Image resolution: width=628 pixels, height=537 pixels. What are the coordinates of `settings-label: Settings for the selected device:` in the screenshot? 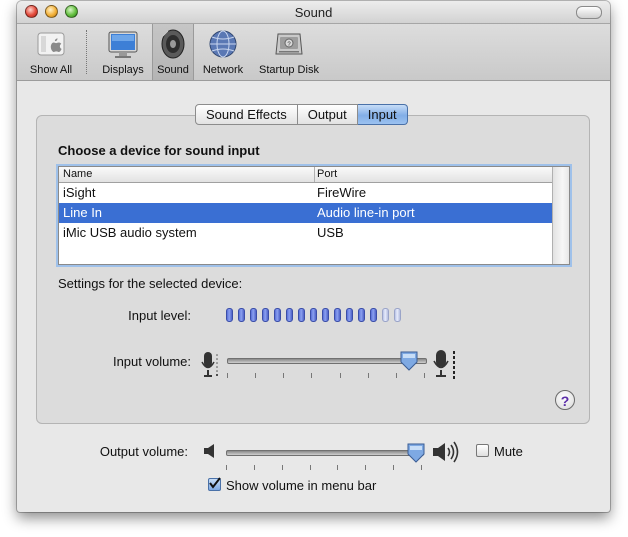 It's located at (150, 283).